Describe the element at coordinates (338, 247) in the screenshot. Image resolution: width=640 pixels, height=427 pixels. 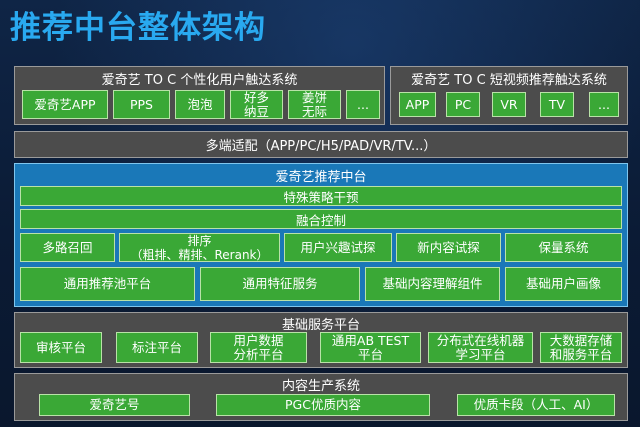
I see `hub-module: 用户兴趣试探` at that location.